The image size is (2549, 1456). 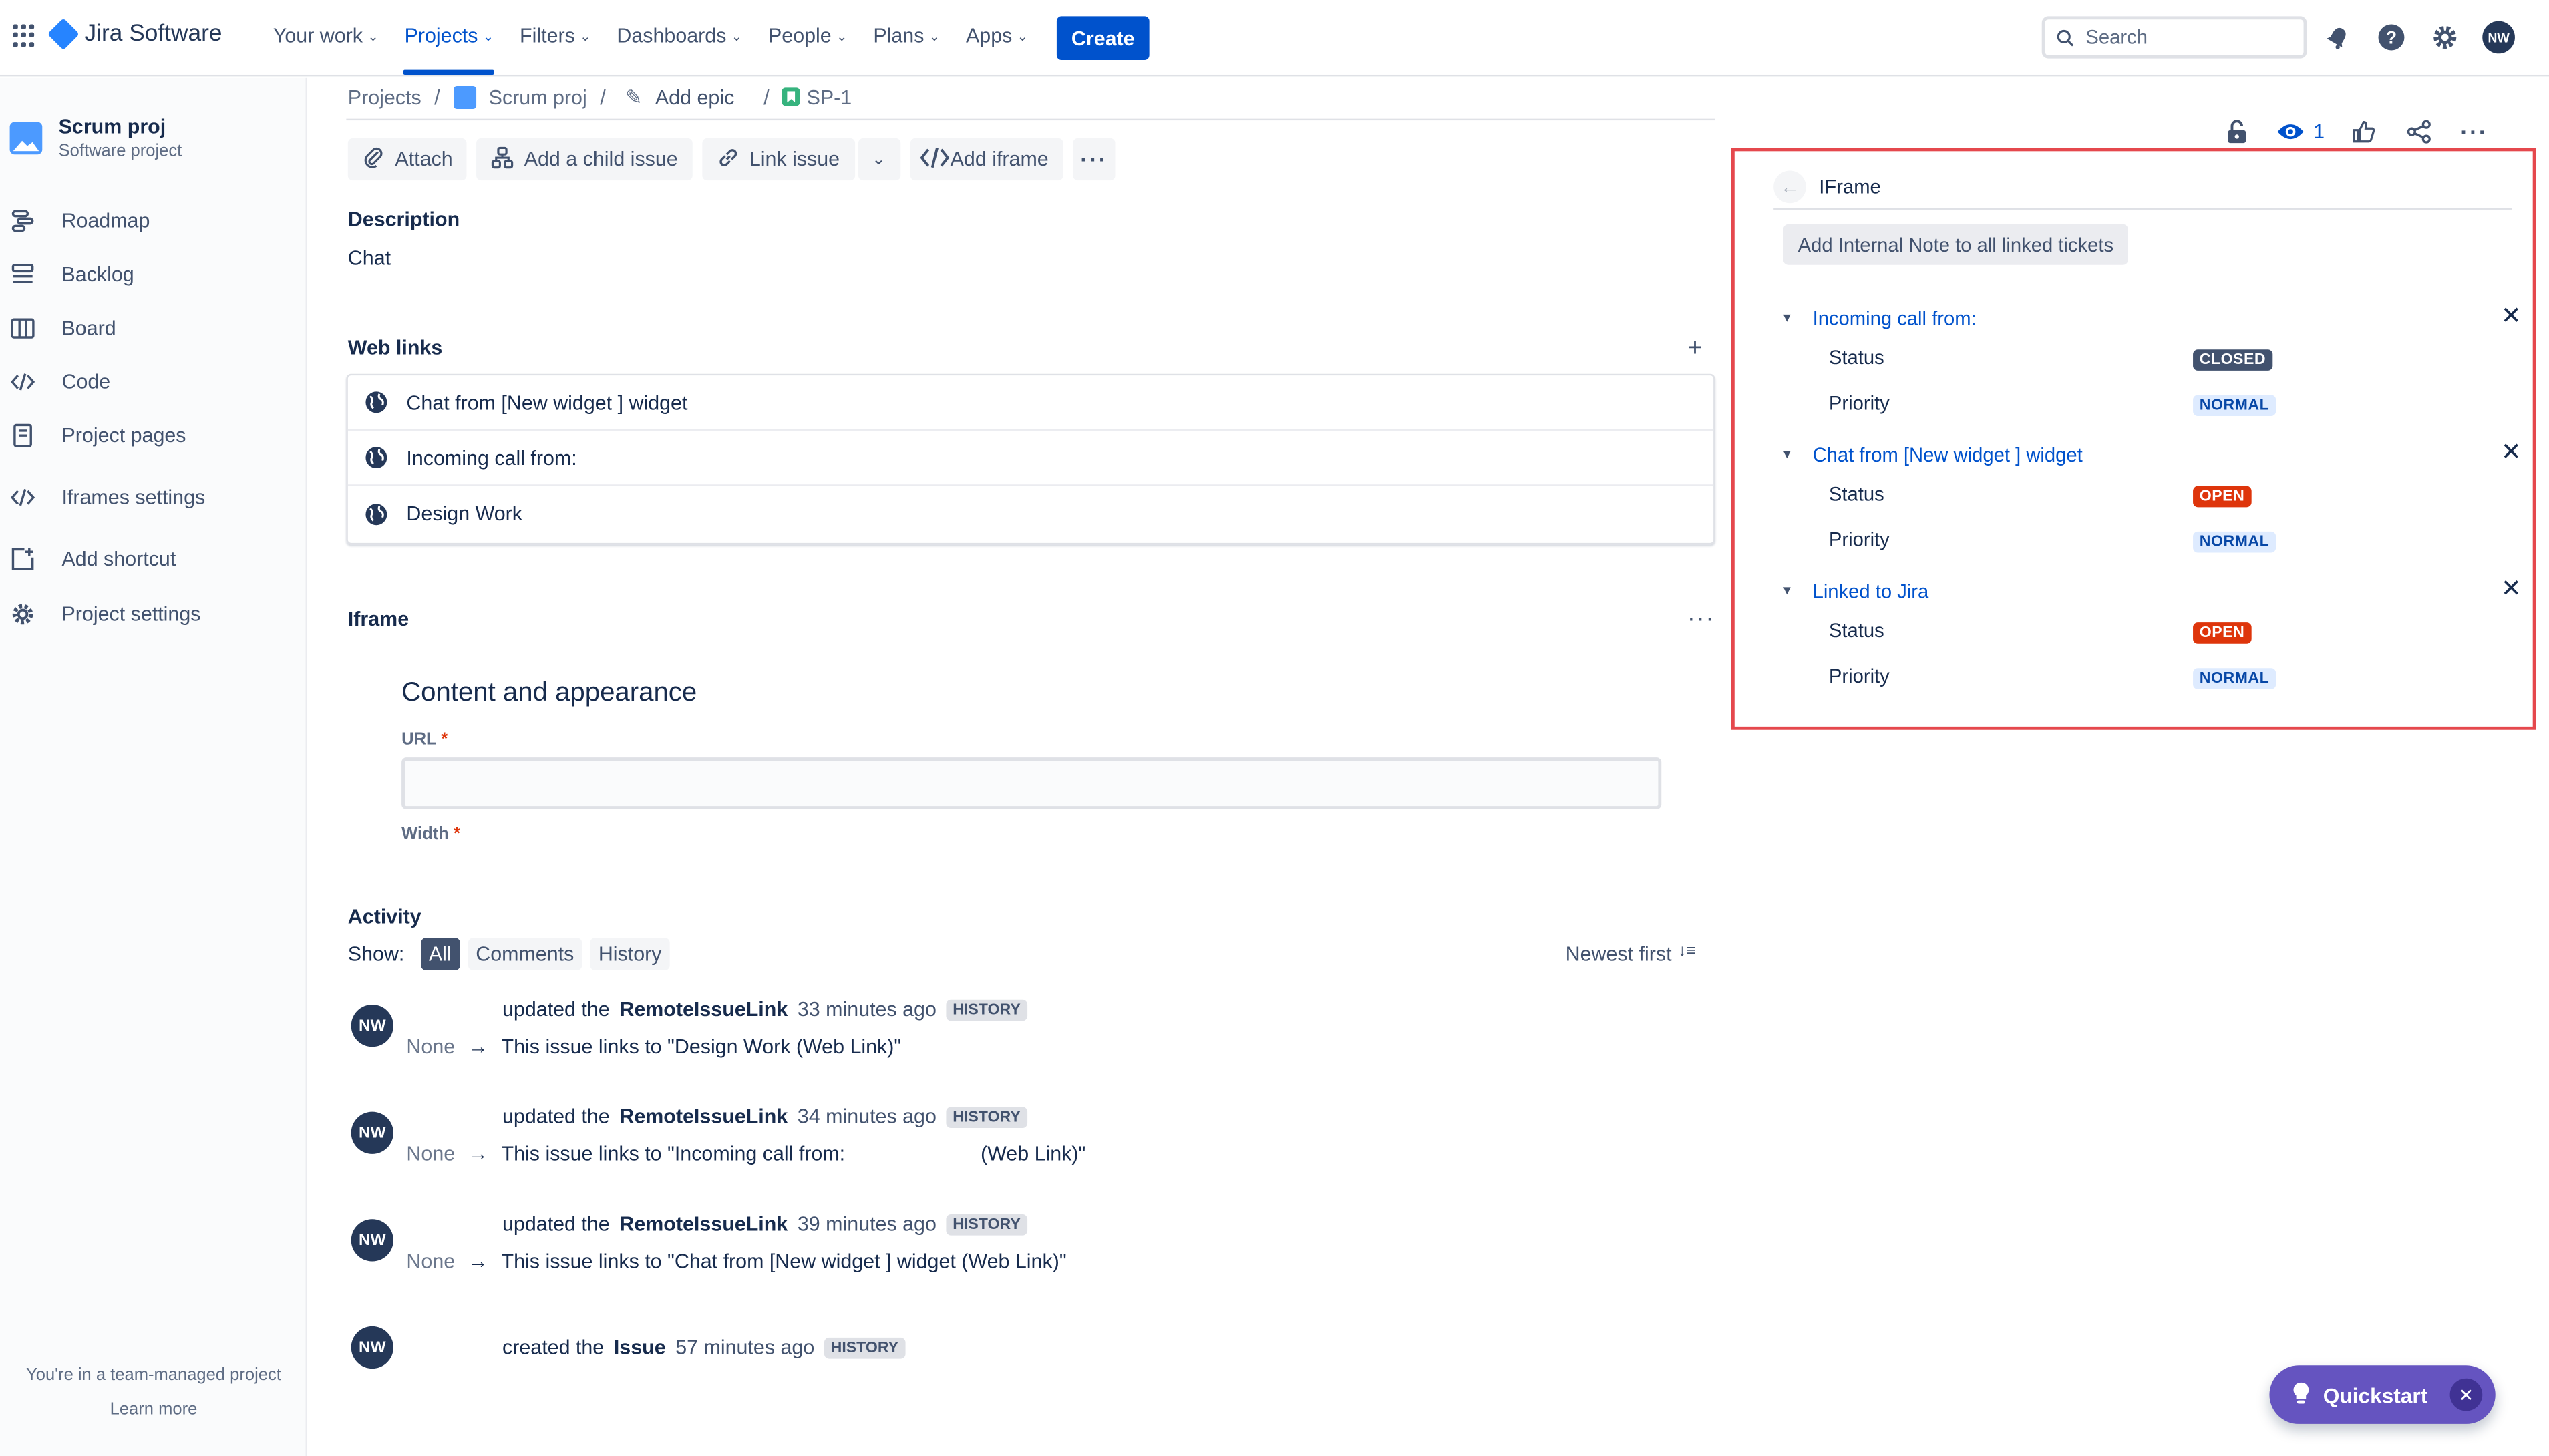 I want to click on iframe-more-icon: ···, so click(x=1701, y=617).